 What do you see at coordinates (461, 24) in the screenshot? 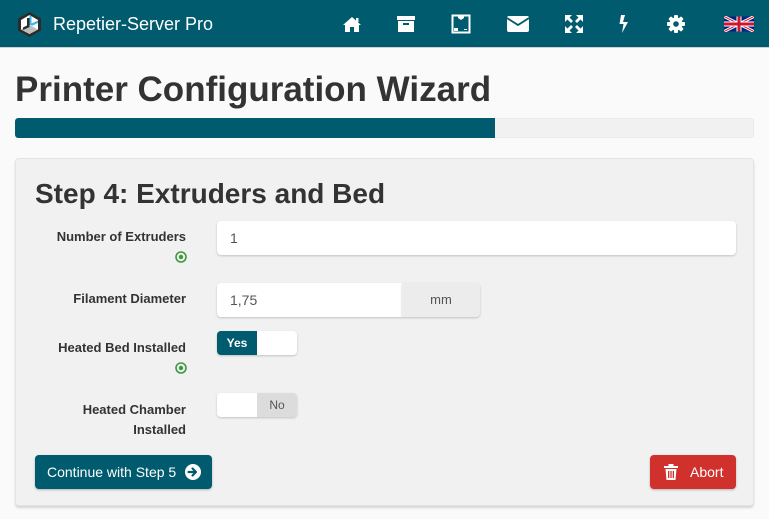
I see `printer-icon` at bounding box center [461, 24].